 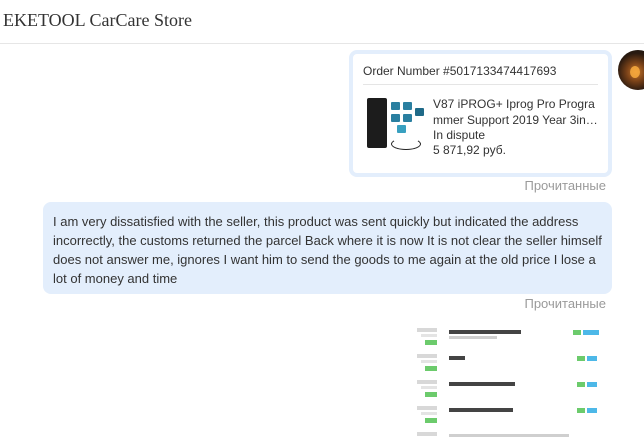 I want to click on product-thumbnail, so click(x=396, y=127).